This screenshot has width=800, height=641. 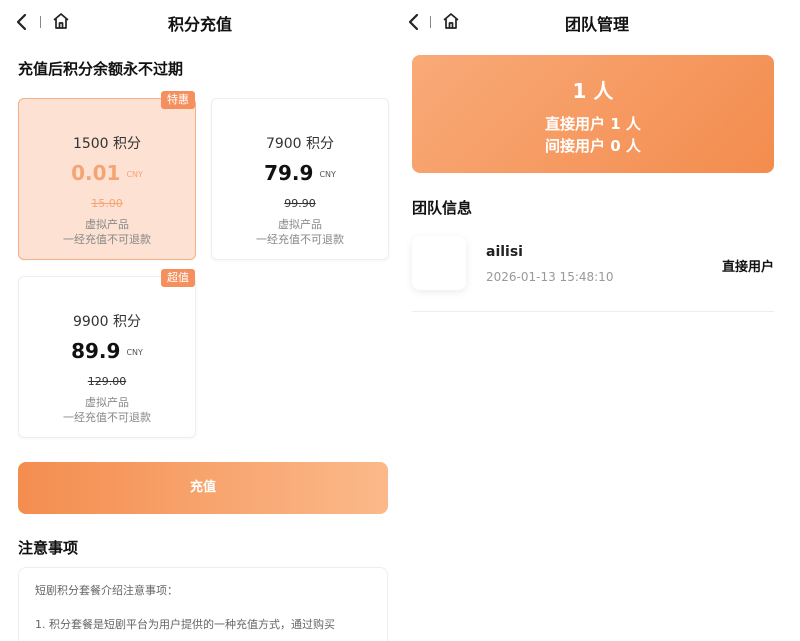 What do you see at coordinates (442, 208) in the screenshot?
I see `team-info-title: 团队信息` at bounding box center [442, 208].